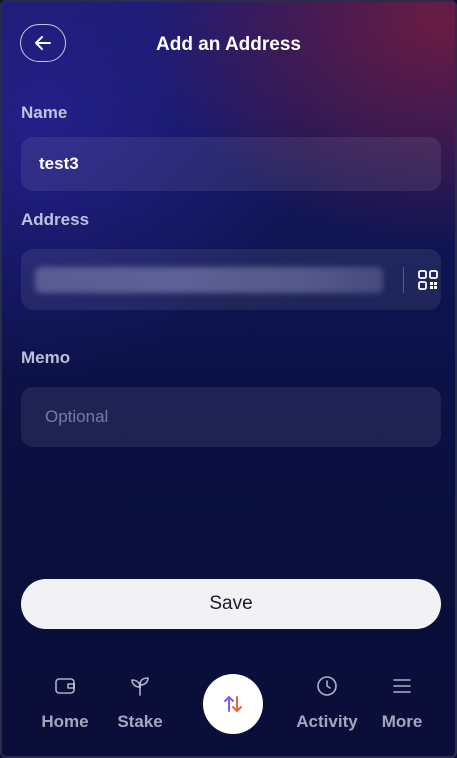 The width and height of the screenshot is (457, 758). Describe the element at coordinates (46, 357) in the screenshot. I see `memo-label: Memo` at that location.